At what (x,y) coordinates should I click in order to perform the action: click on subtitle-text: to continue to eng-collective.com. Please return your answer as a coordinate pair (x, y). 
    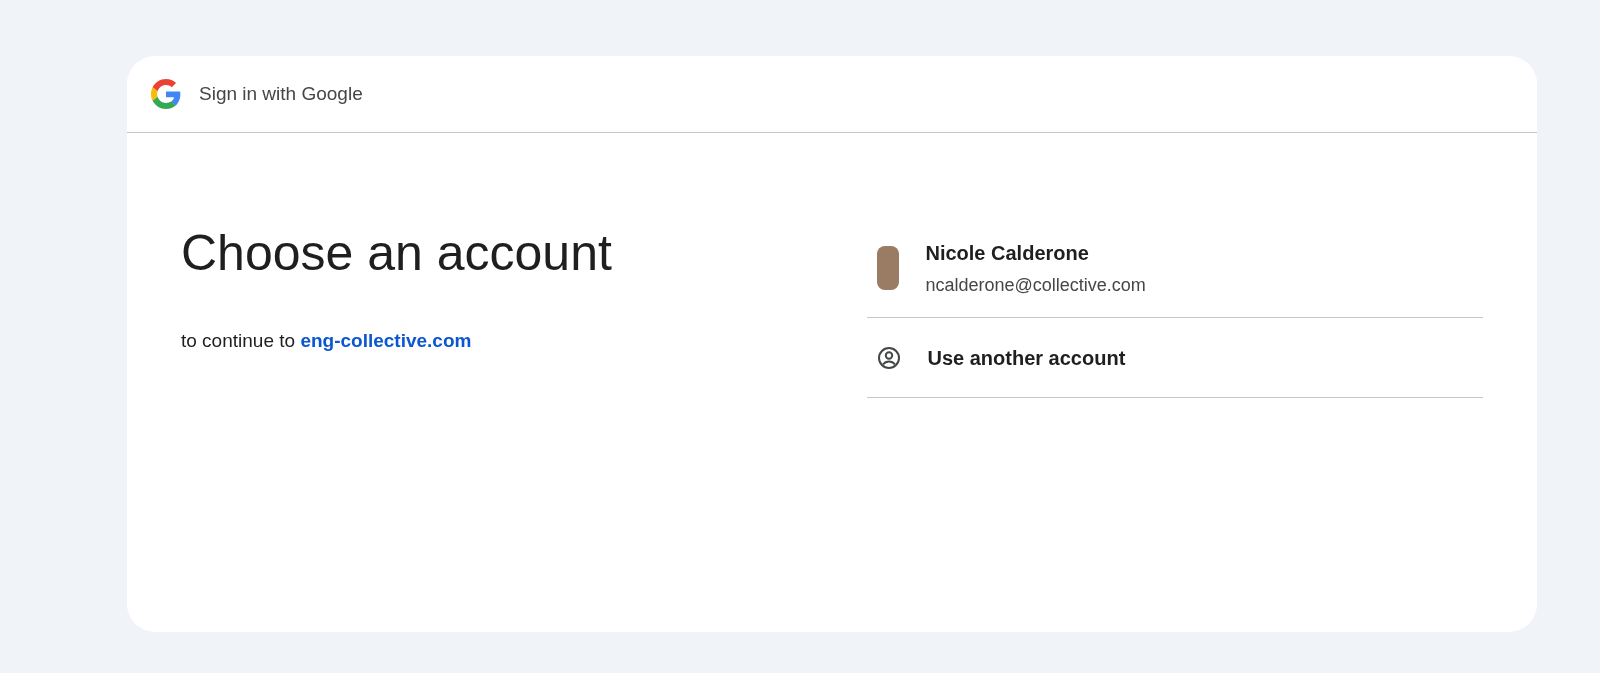
    Looking at the image, I should click on (327, 341).